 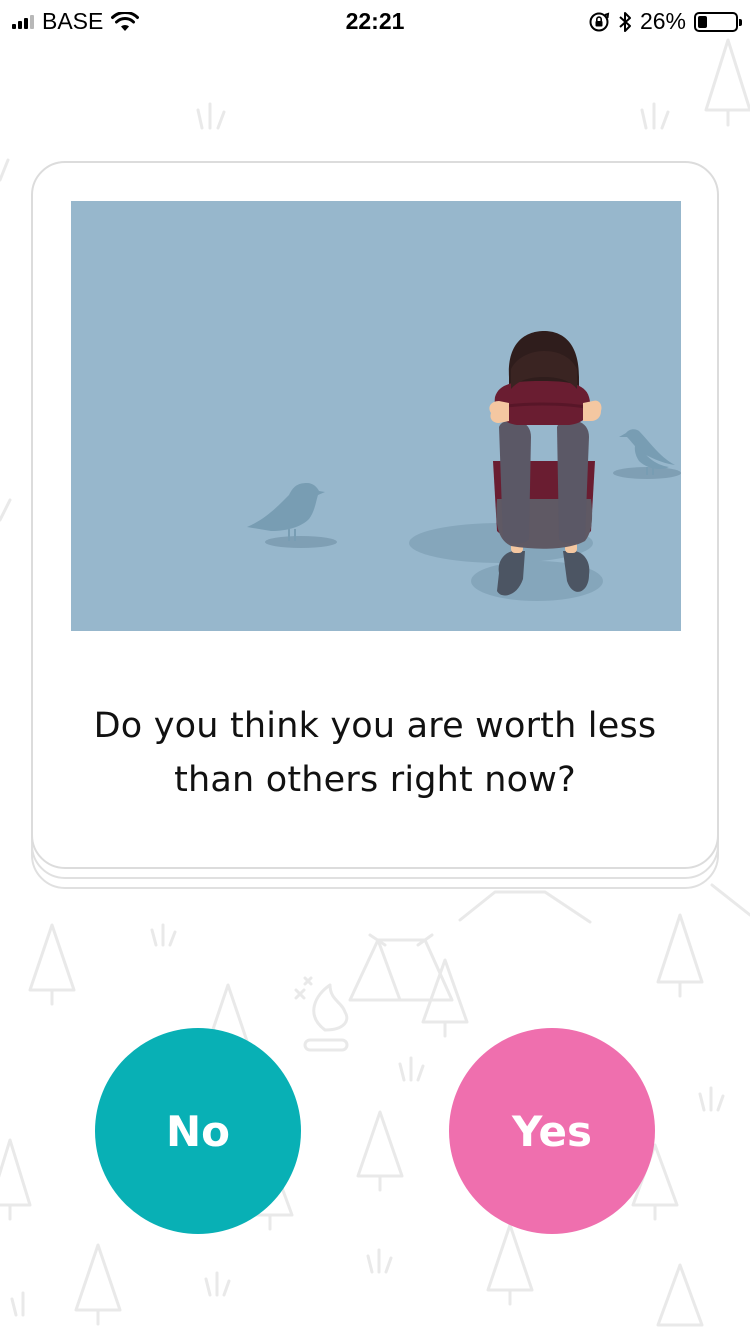 I want to click on sad-person-illustration, so click(x=464, y=466).